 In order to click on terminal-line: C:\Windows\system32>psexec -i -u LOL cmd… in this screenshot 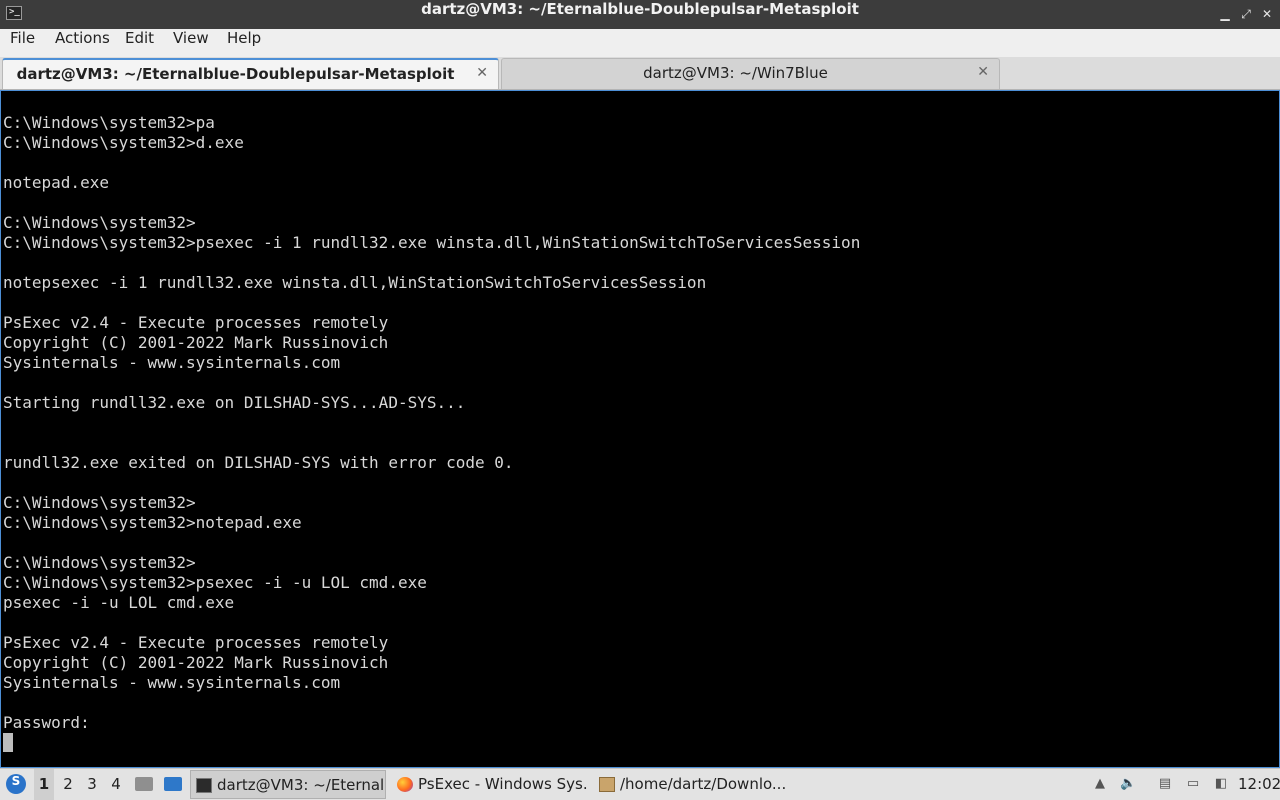, I will do `click(215, 582)`.